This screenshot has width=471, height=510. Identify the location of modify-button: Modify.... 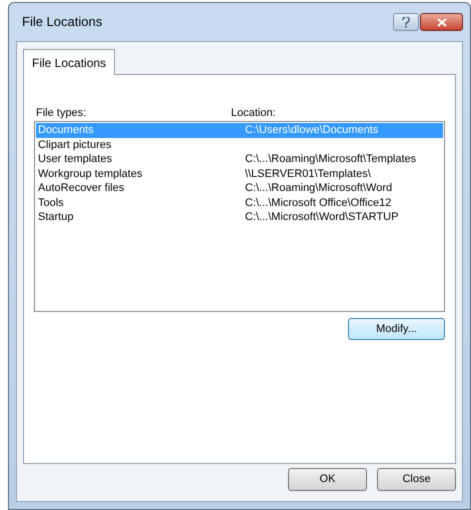
(396, 329).